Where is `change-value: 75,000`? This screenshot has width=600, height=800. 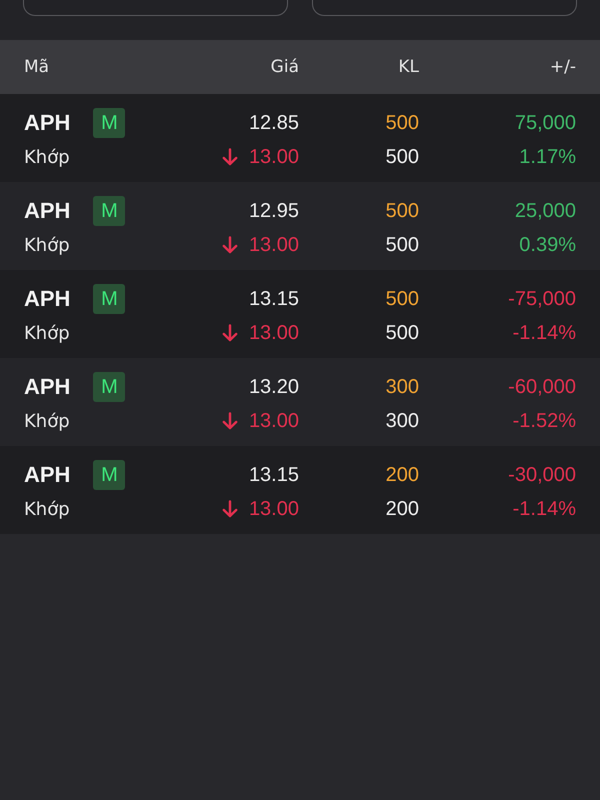
change-value: 75,000 is located at coordinates (545, 123).